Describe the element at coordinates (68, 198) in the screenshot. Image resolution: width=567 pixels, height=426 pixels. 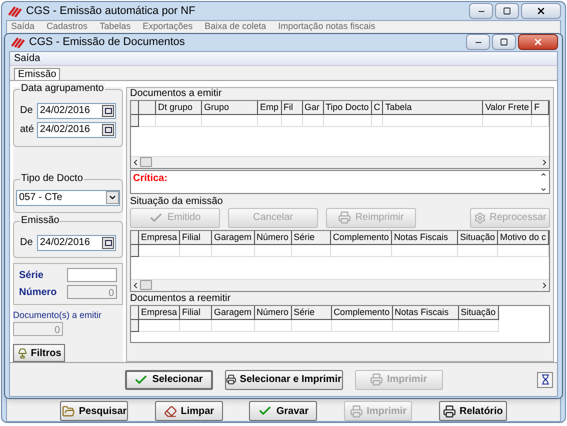
I see `dropdown: 057 - CTe` at that location.